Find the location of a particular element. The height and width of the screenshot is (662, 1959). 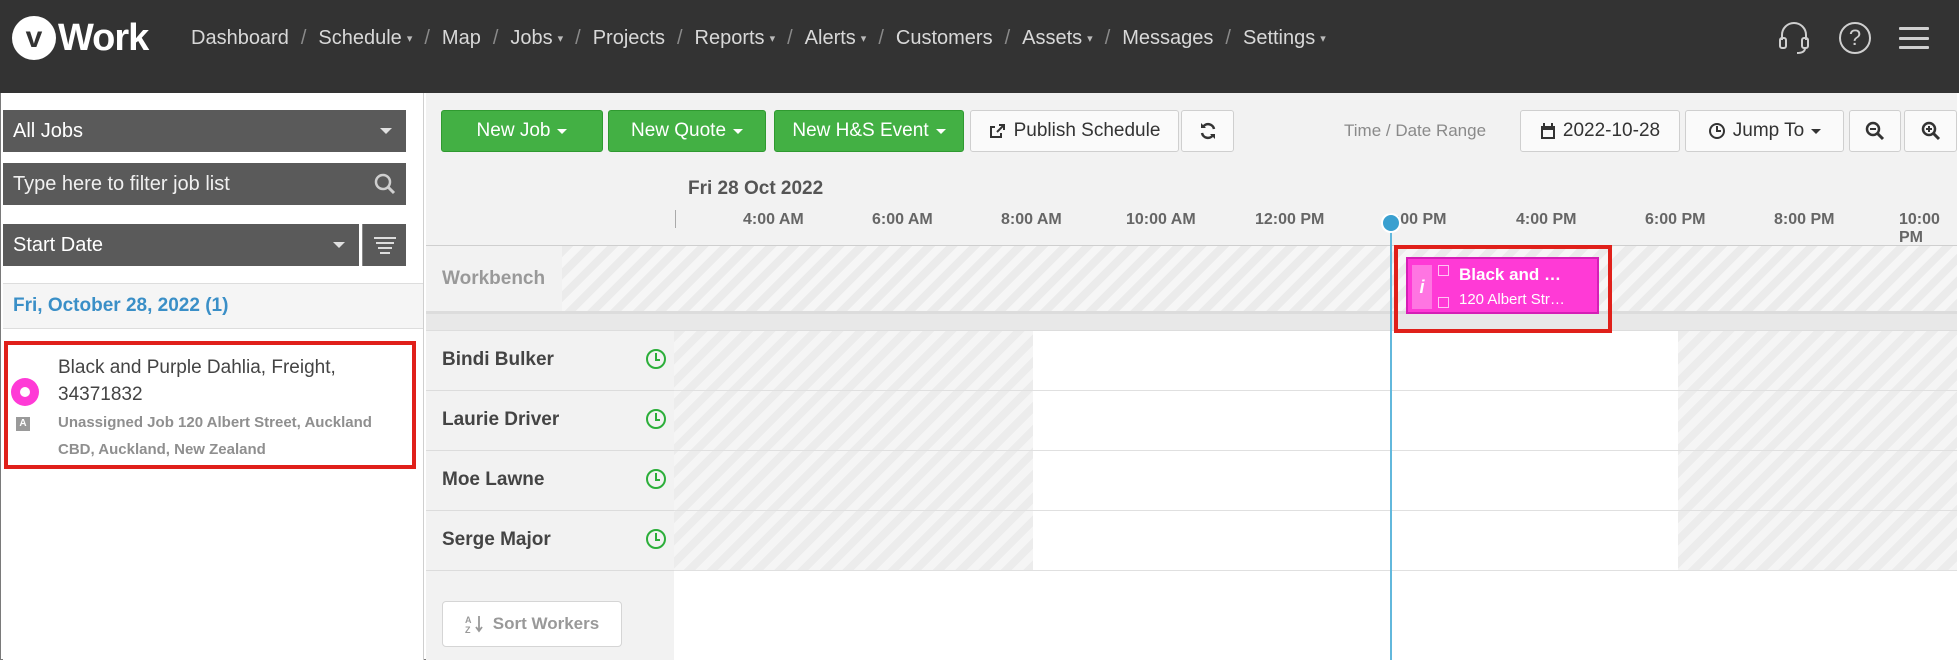

nav-assets: Assets ▾ is located at coordinates (1057, 38).